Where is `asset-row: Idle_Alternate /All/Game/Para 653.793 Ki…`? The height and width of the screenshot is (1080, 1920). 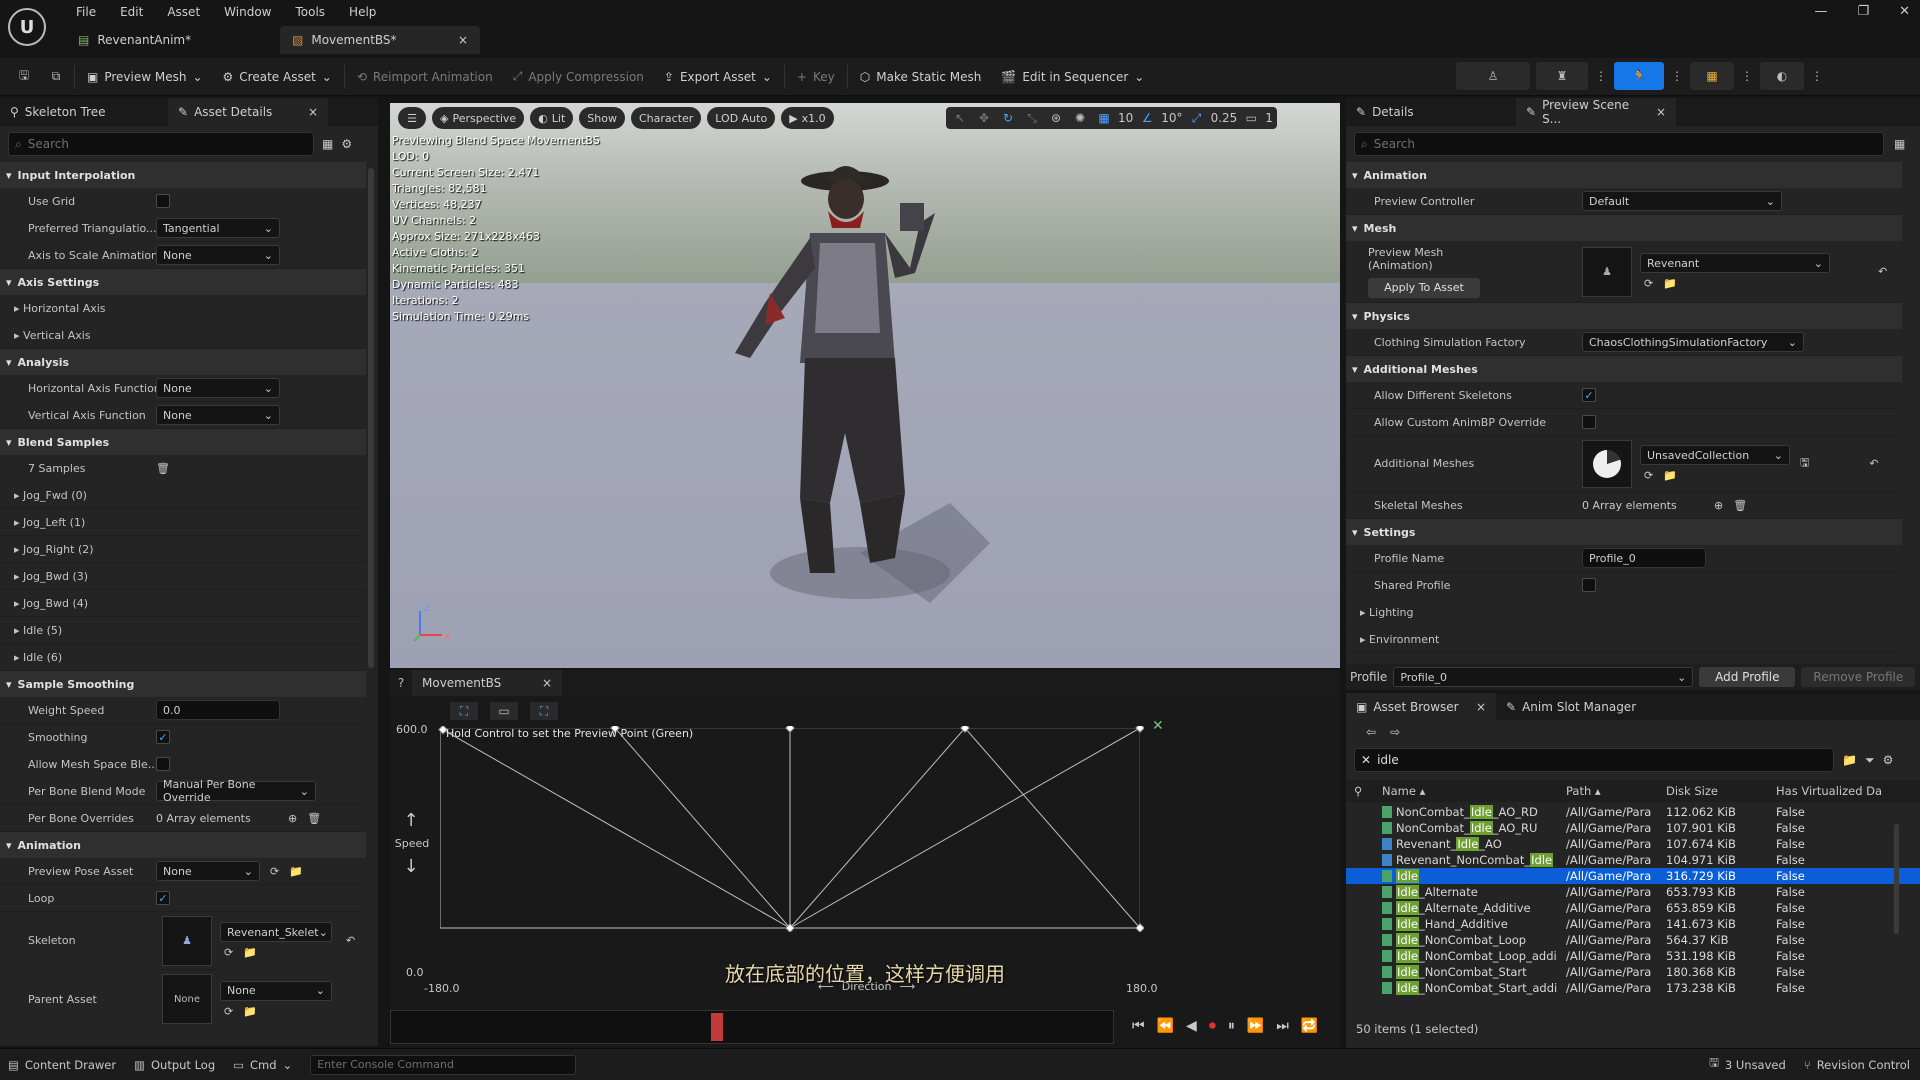
asset-row: Idle_Alternate /All/Game/Para 653.793 Ki… is located at coordinates (1633, 892).